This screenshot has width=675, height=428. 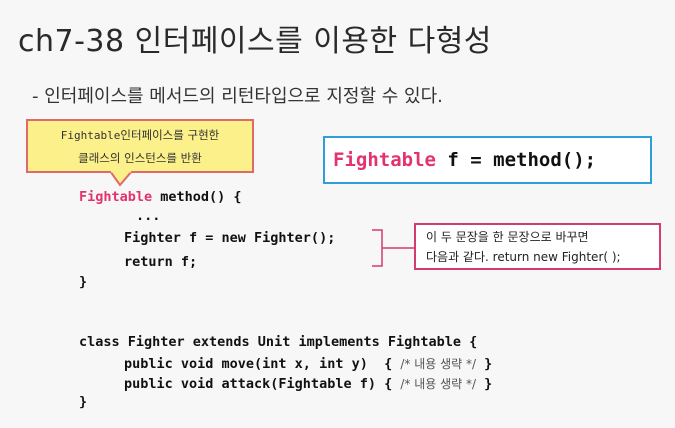 I want to click on code-move-signature: public void move(int x, int y) {, so click(x=262, y=364).